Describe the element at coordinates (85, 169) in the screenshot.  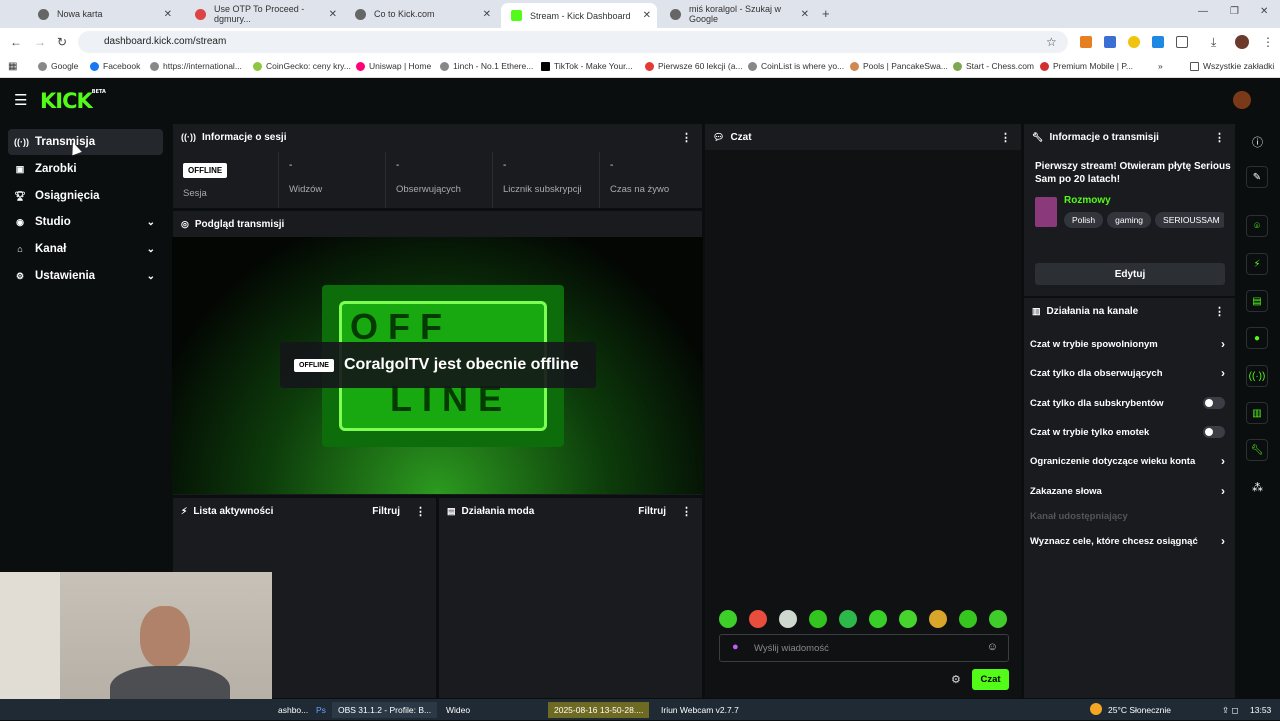
I see `sidebar-item-zarobki: ▣ Zarobki` at that location.